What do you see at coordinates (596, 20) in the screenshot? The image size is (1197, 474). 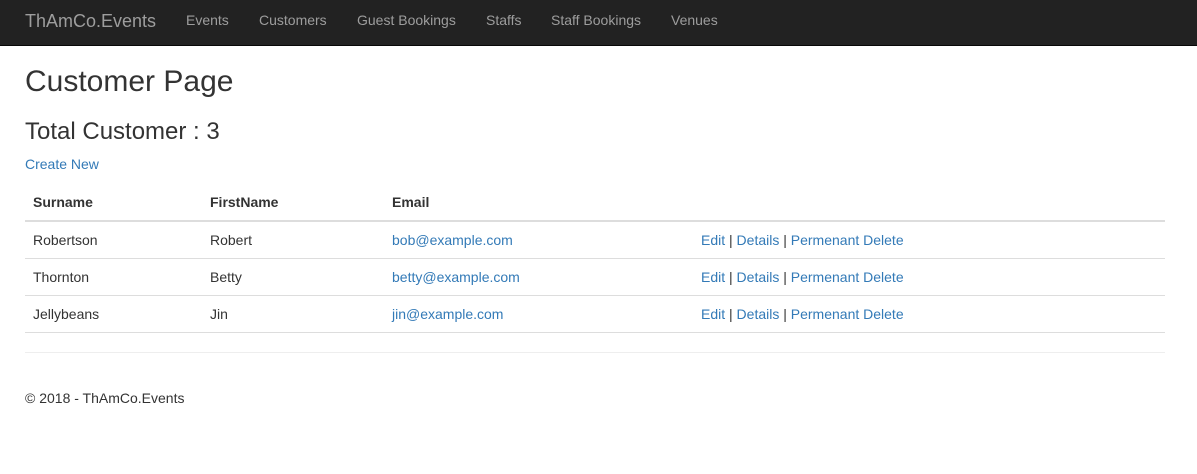 I see `nav-link-staff-bookings: Staff Bookings` at bounding box center [596, 20].